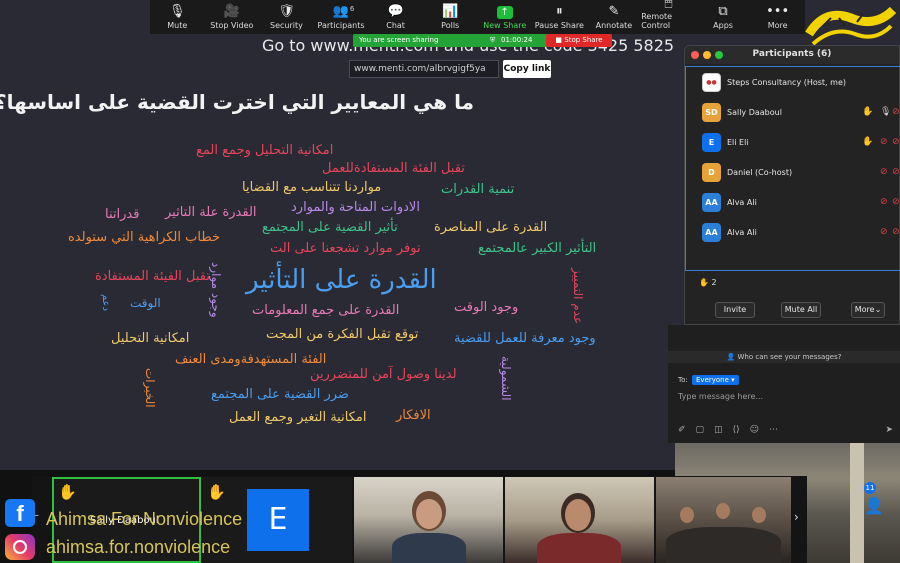 The image size is (900, 563). Describe the element at coordinates (868, 310) in the screenshot. I see `more-options-button: More⌄` at that location.